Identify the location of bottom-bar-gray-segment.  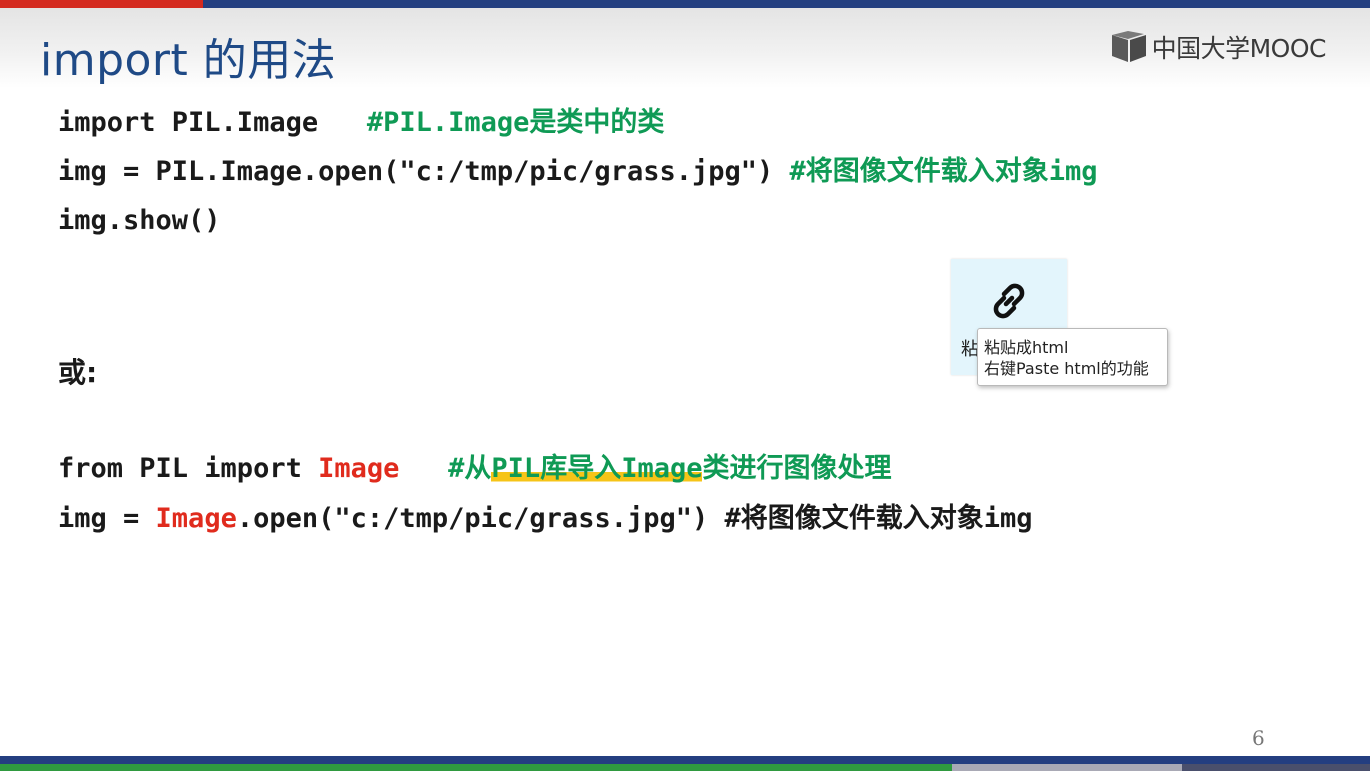
(1067, 767).